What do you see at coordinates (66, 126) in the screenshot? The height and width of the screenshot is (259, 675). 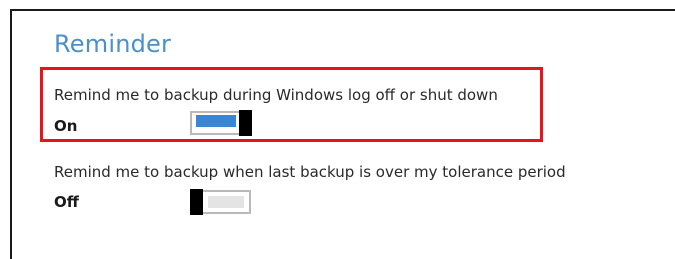 I see `setting-state-logoff-reminder: On` at bounding box center [66, 126].